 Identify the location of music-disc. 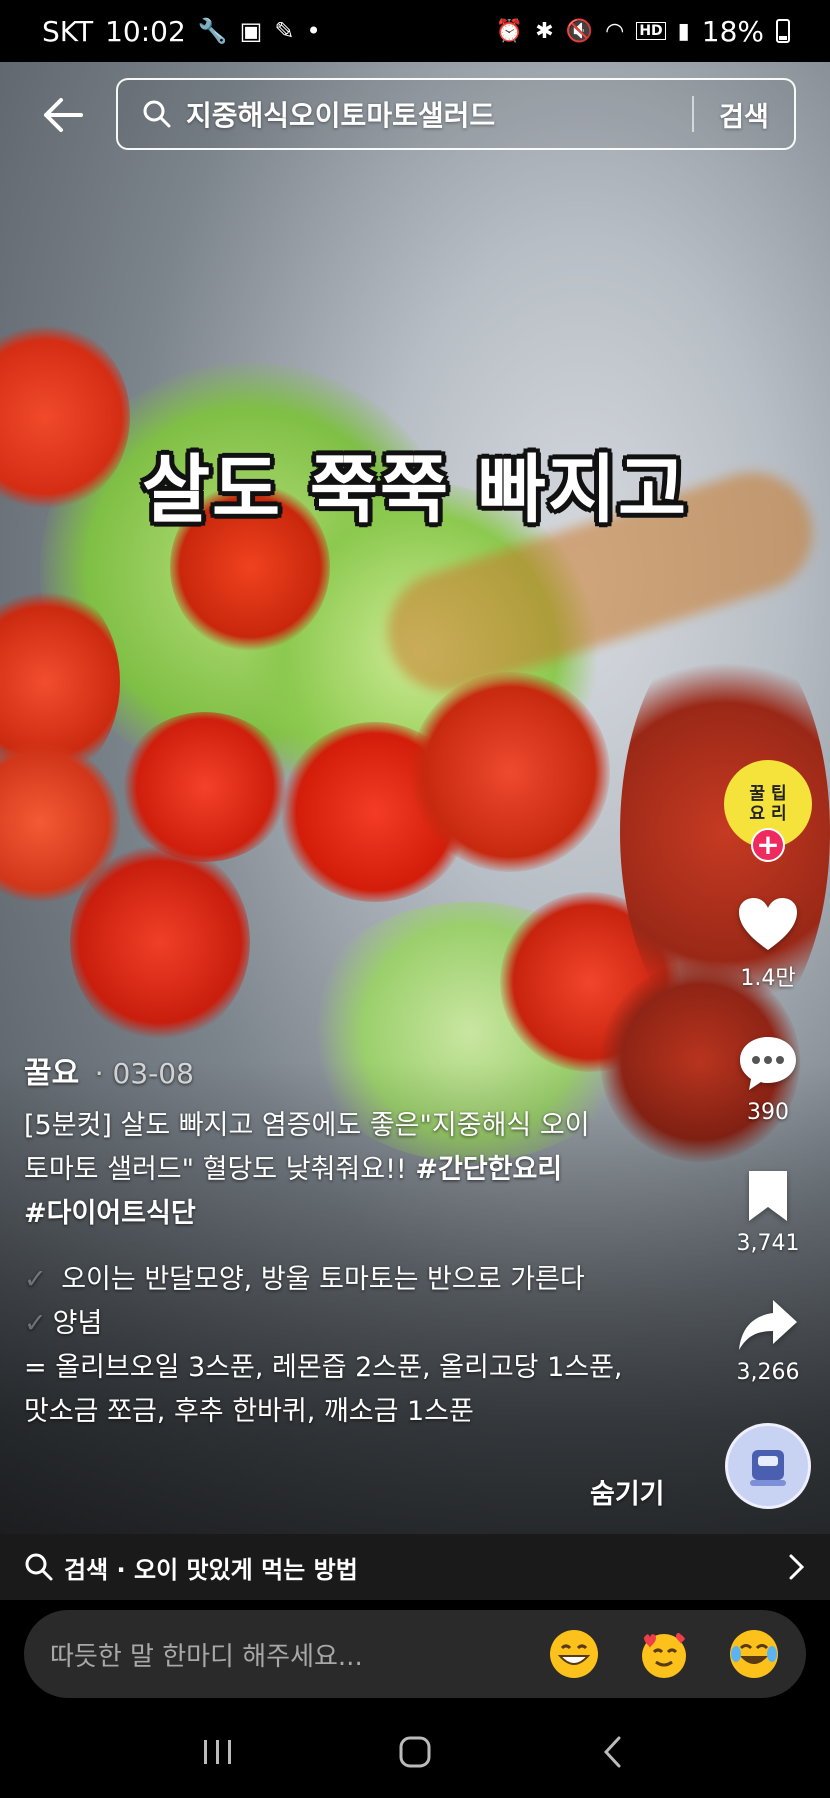
(768, 1466).